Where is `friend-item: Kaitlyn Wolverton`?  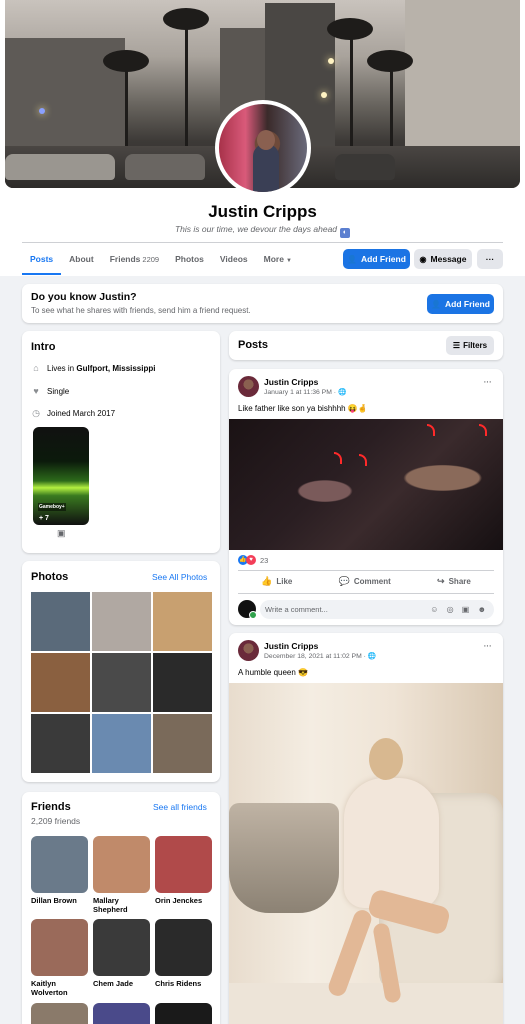 friend-item: Kaitlyn Wolverton is located at coordinates (59, 958).